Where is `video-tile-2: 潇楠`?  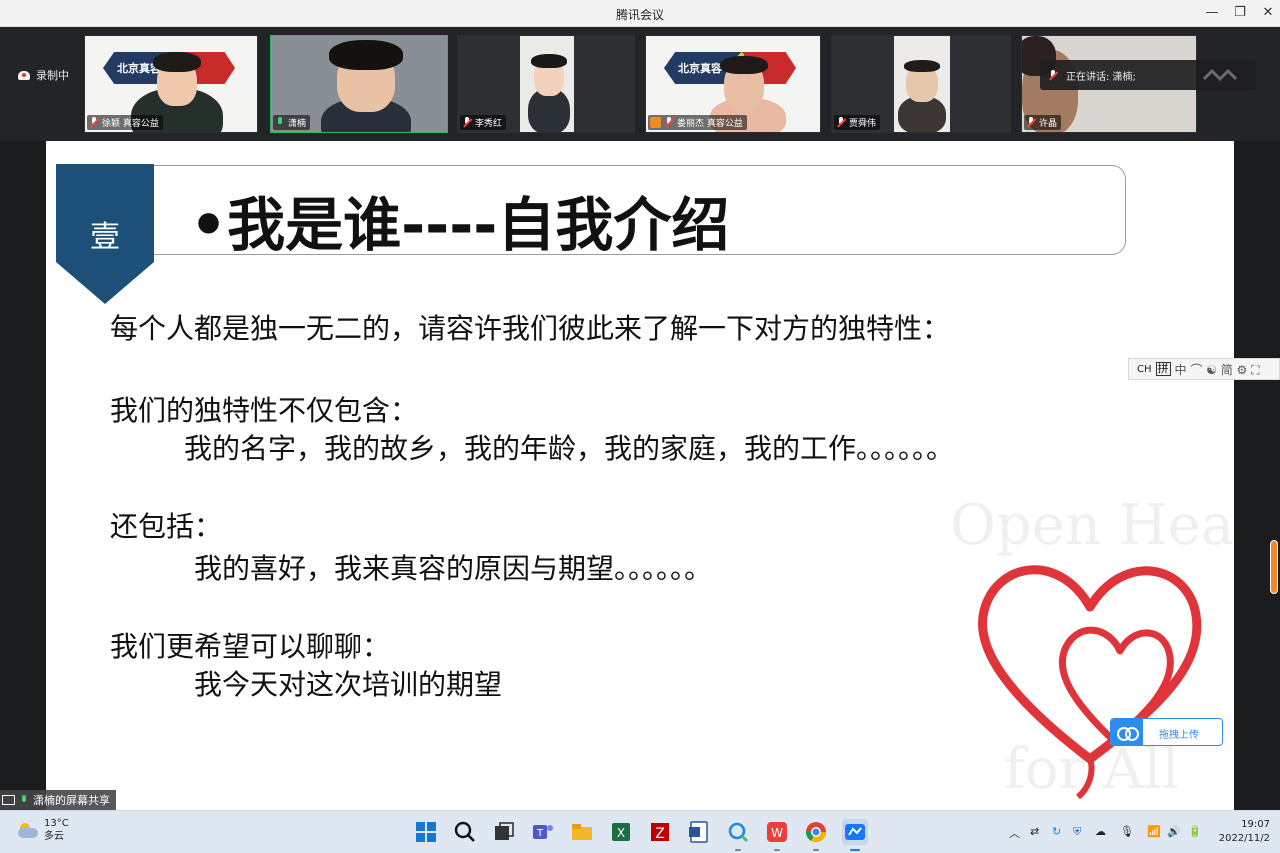 video-tile-2: 潇楠 is located at coordinates (359, 84).